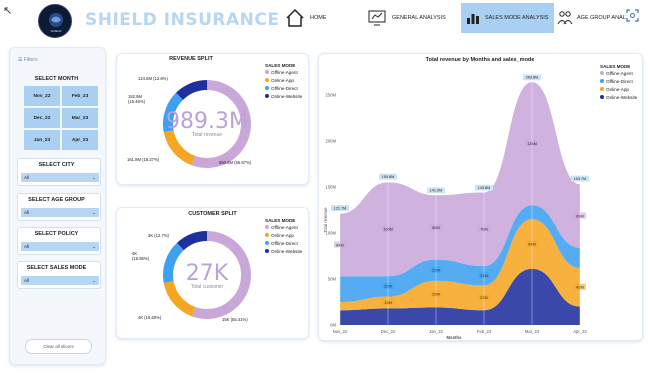 The width and height of the screenshot is (650, 373). What do you see at coordinates (60, 177) in the screenshot?
I see `city-dropdown: All ⌄` at bounding box center [60, 177].